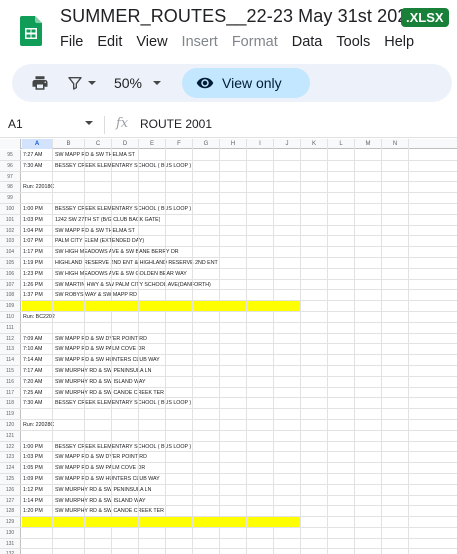  I want to click on row-number: 105, so click(10, 262).